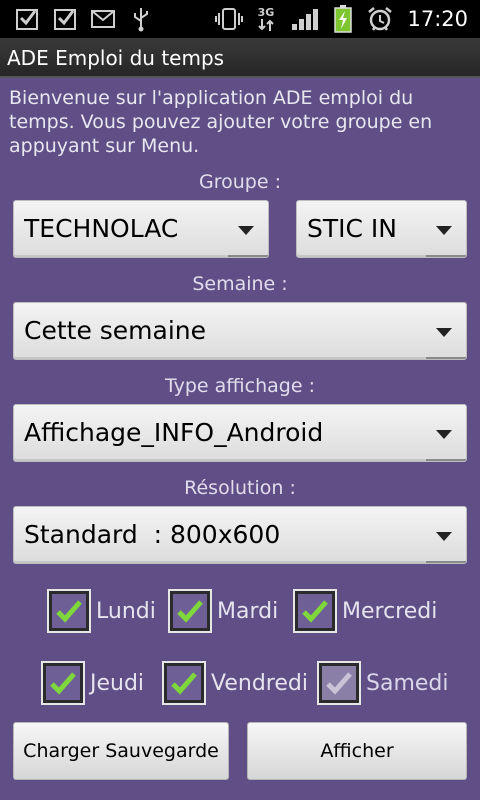 This screenshot has width=480, height=800. Describe the element at coordinates (266, 12) in the screenshot. I see `network-type-label: 3G` at that location.